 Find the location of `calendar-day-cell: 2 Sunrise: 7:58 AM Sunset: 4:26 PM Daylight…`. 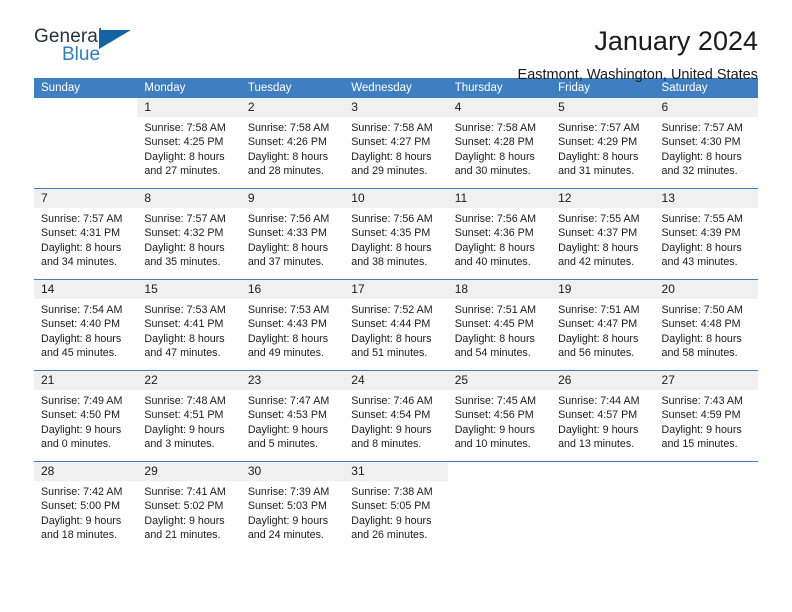

calendar-day-cell: 2 Sunrise: 7:58 AM Sunset: 4:26 PM Daylight… is located at coordinates (292, 143).